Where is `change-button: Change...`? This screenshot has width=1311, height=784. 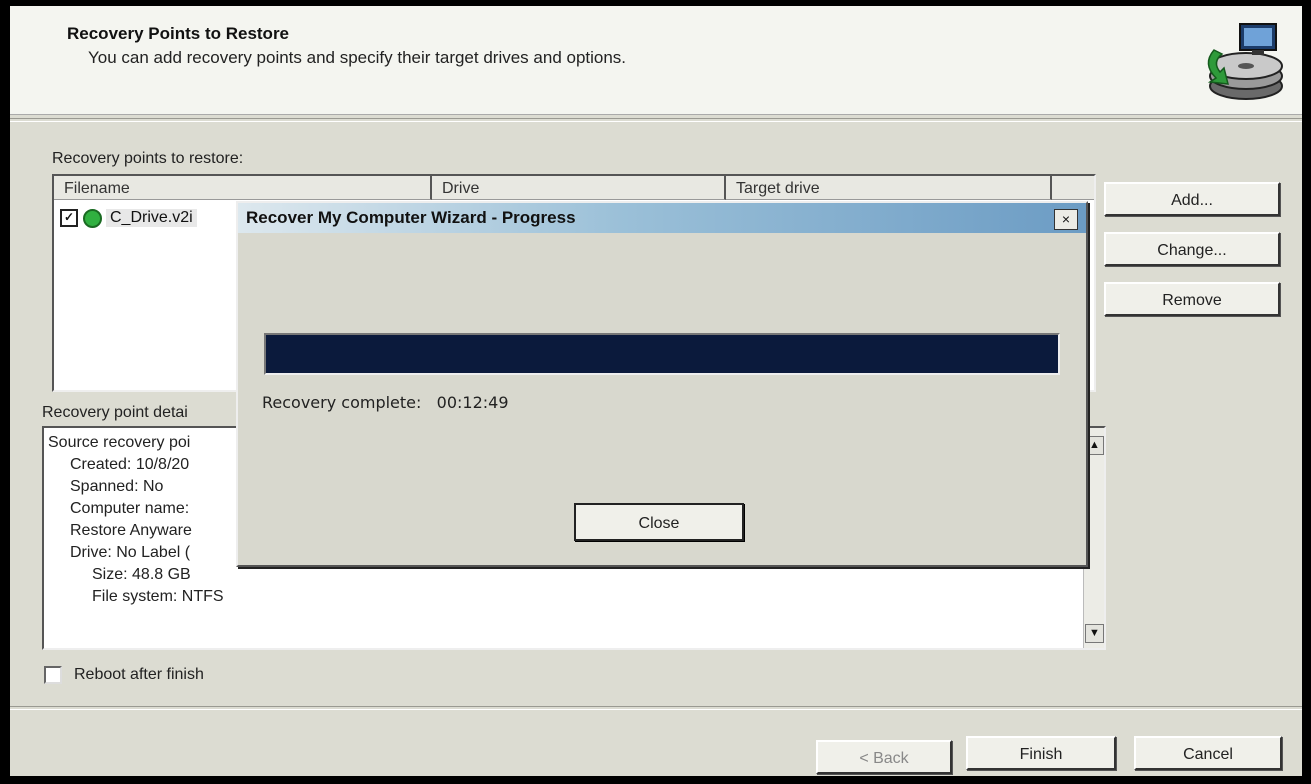
change-button: Change... is located at coordinates (1192, 249).